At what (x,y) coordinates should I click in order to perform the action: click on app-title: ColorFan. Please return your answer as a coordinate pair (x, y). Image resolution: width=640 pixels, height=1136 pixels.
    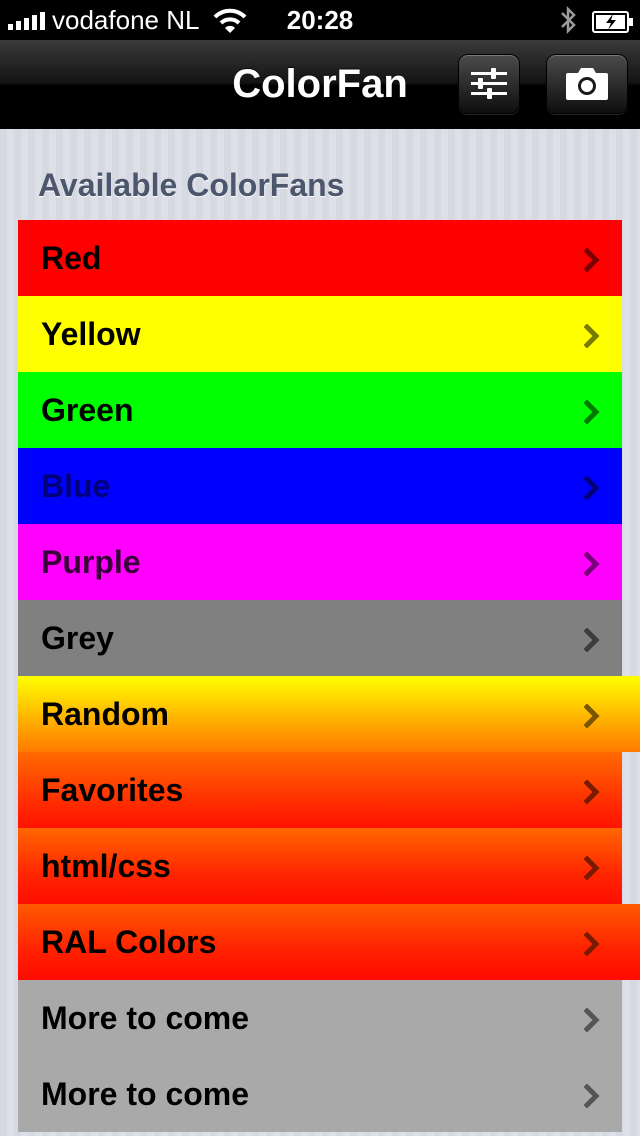
    Looking at the image, I should click on (320, 84).